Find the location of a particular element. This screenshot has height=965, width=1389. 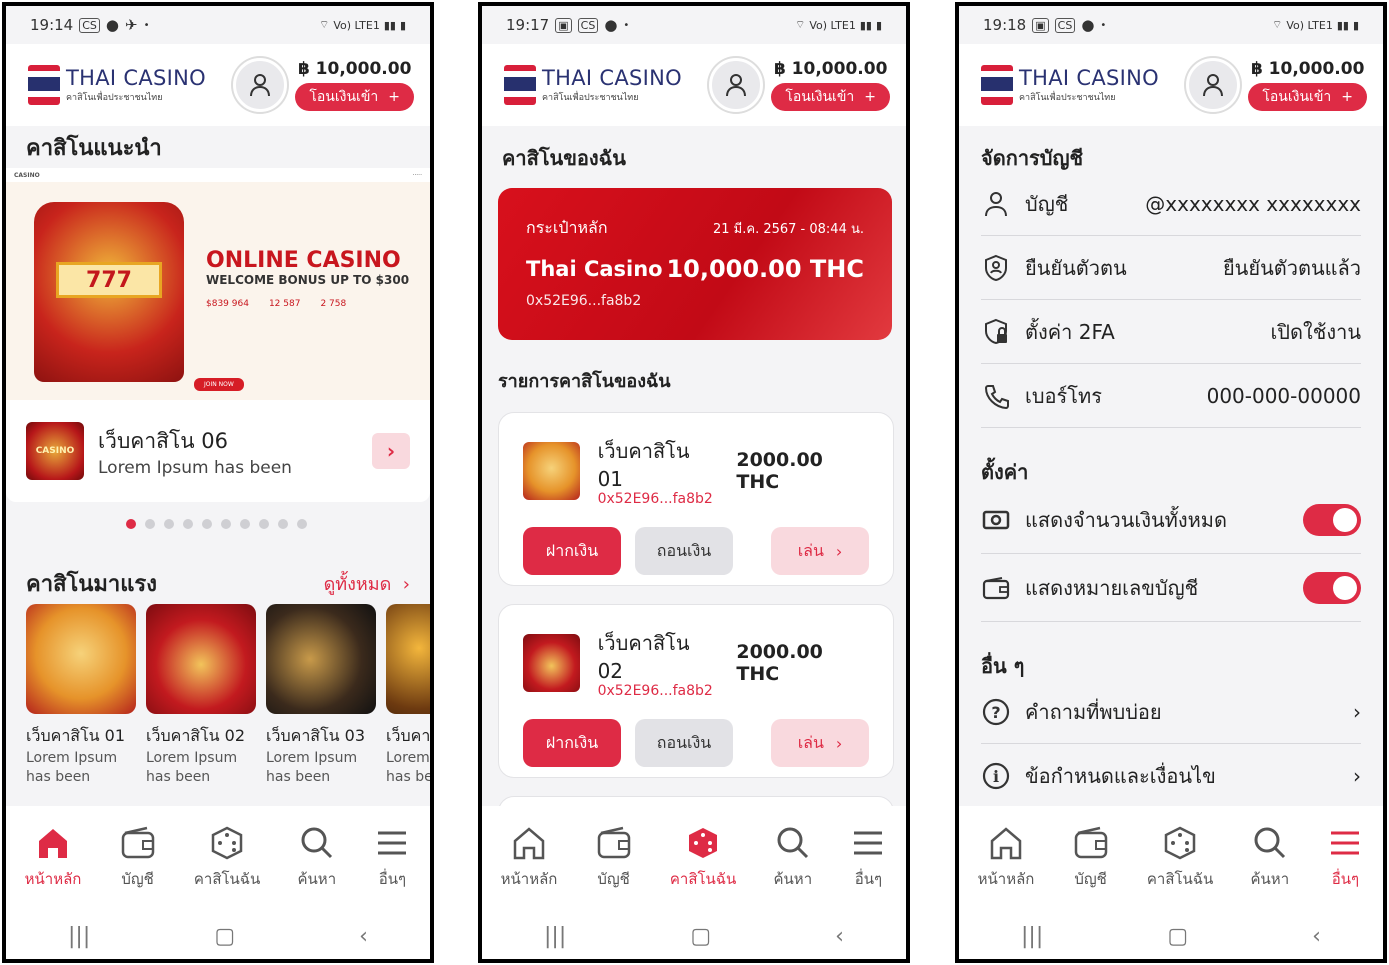

settings-title: ตั้งค่า is located at coordinates (1005, 472).